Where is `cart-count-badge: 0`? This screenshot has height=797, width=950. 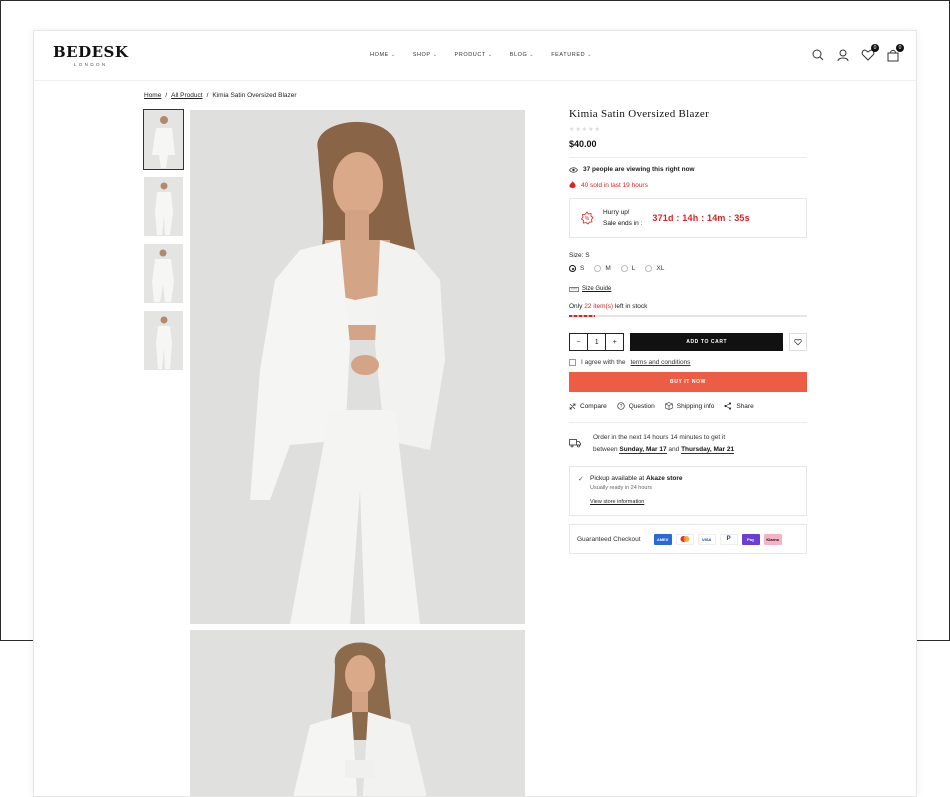
cart-count-badge: 0 is located at coordinates (900, 48).